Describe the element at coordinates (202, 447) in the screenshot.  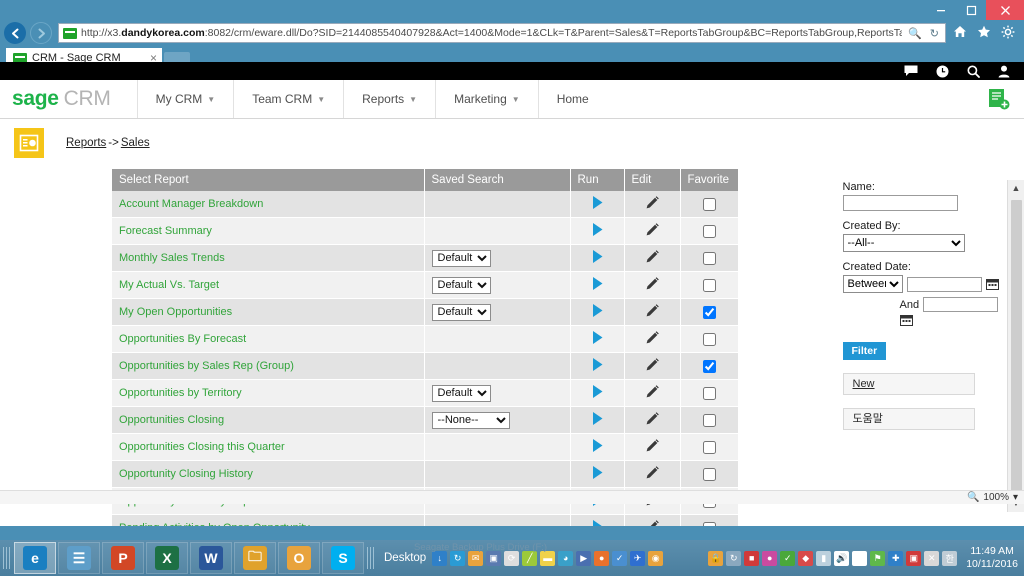
I see `report-link: Opportunities Closing this Quarter` at that location.